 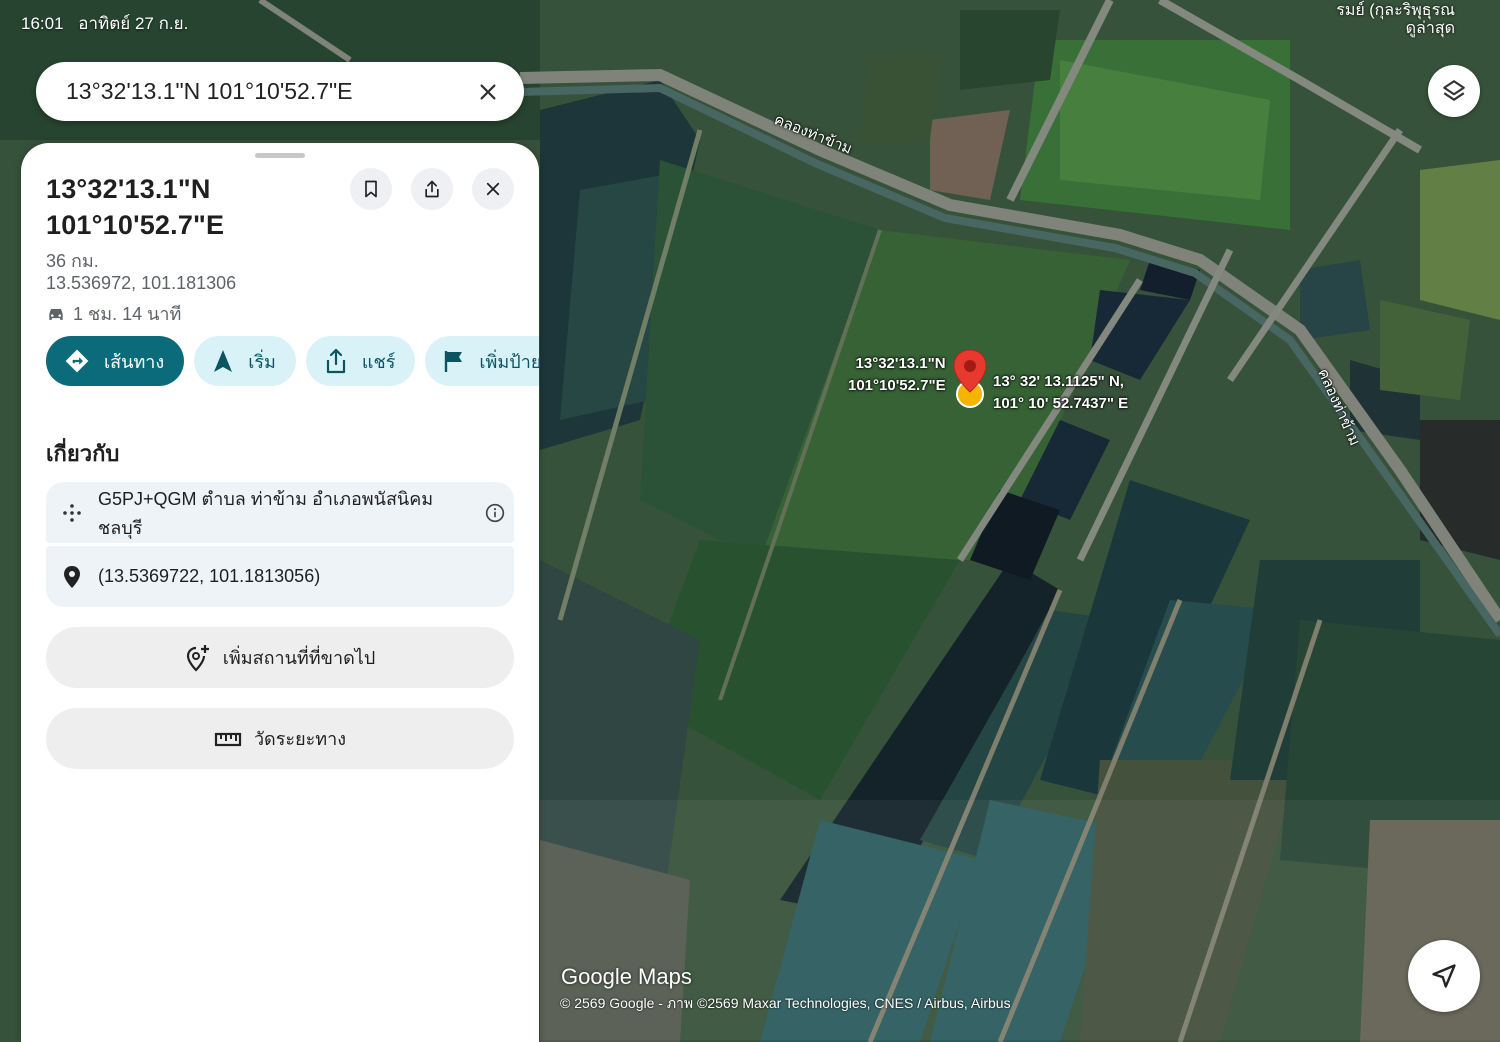 I want to click on measure-distance-label: วัดระยะทาง, so click(x=300, y=739).